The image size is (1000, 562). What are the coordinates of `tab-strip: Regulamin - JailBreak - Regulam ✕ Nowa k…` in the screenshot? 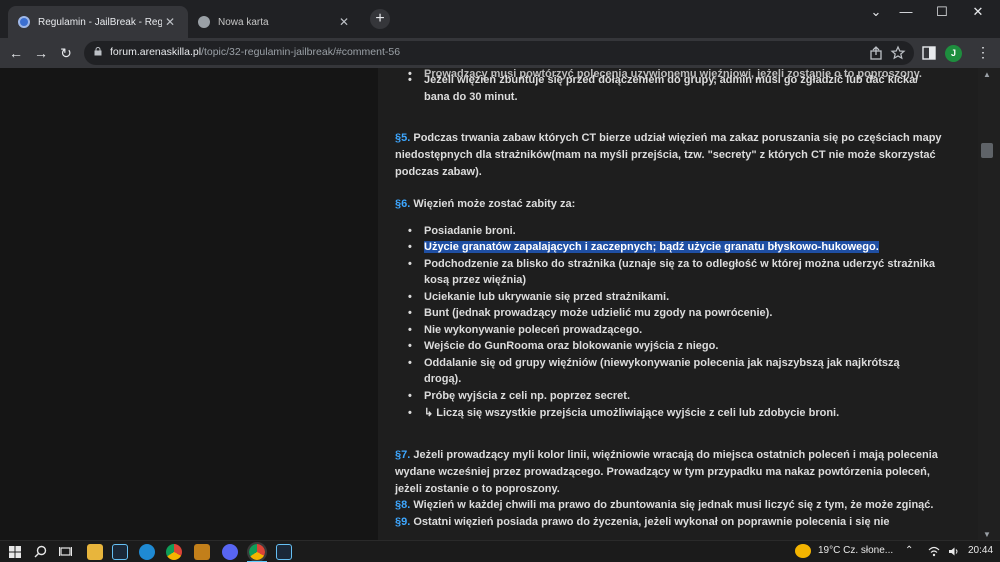 It's located at (500, 19).